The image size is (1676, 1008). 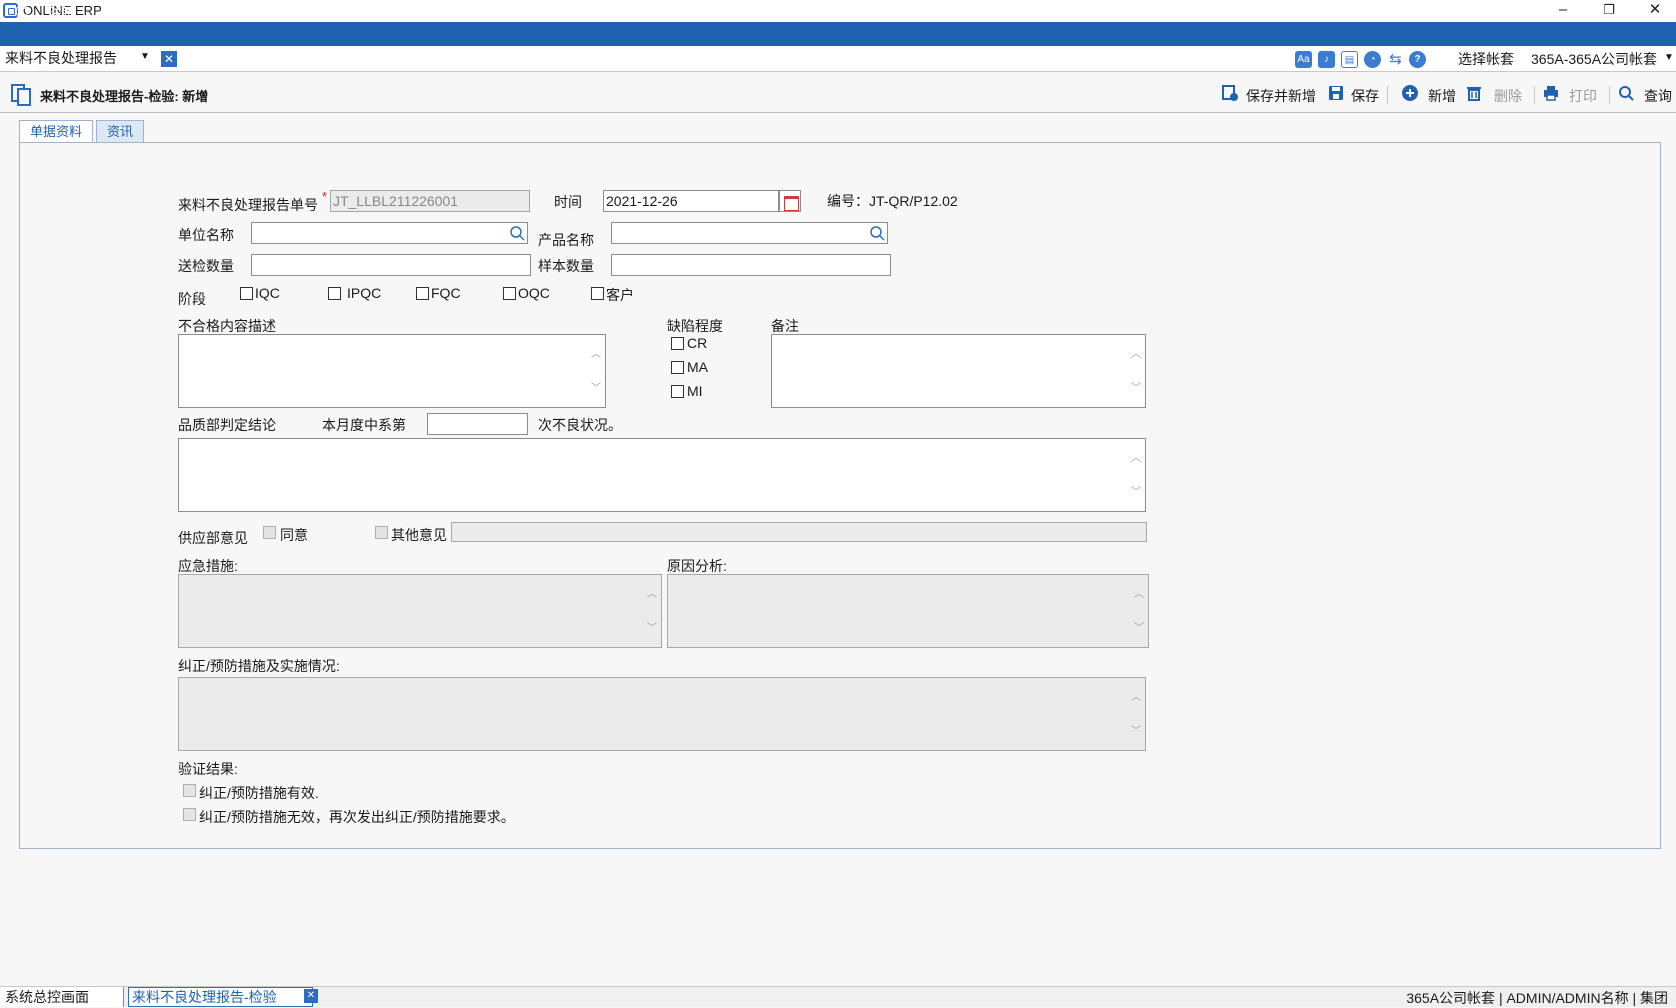 What do you see at coordinates (751, 265) in the screenshot?
I see `sample-qty-field` at bounding box center [751, 265].